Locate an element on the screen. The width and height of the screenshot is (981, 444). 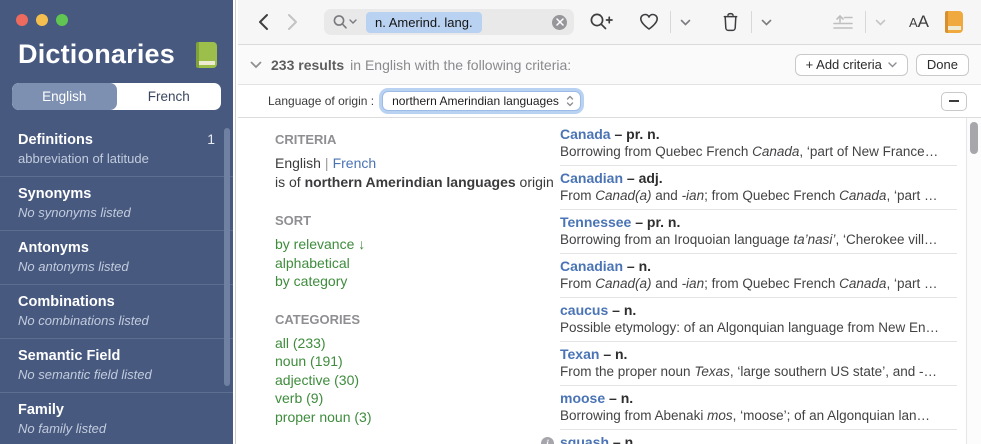
new-search-button is located at coordinates (601, 22).